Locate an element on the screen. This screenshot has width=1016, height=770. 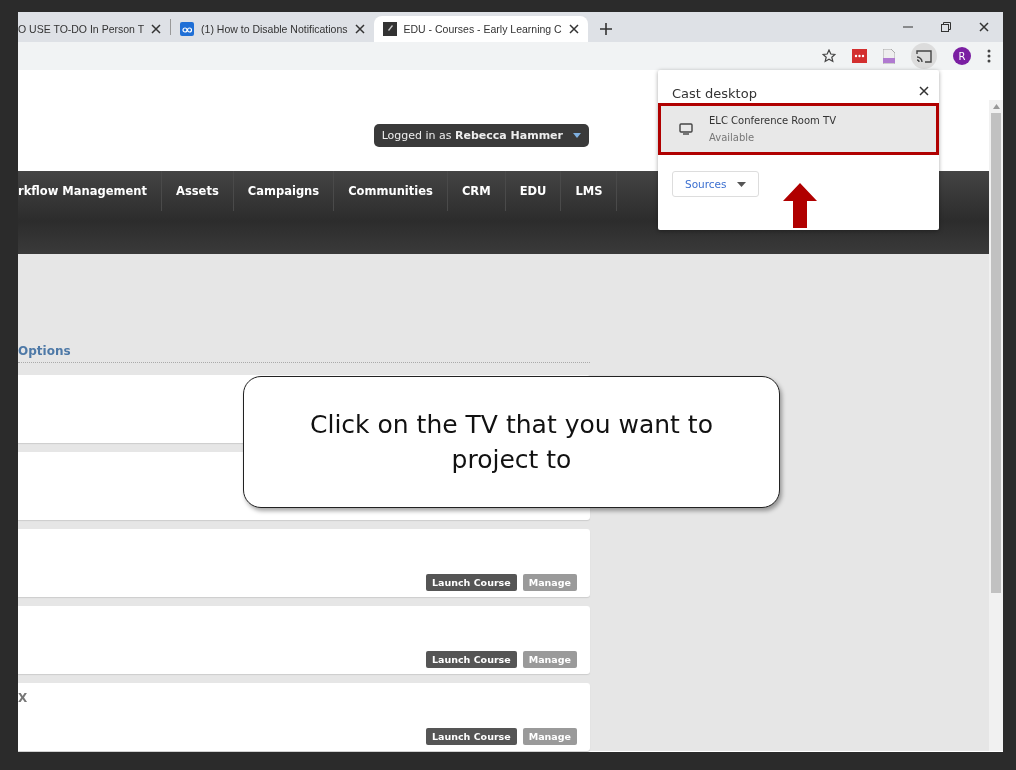
sources-dropdown: Sources is located at coordinates (715, 184).